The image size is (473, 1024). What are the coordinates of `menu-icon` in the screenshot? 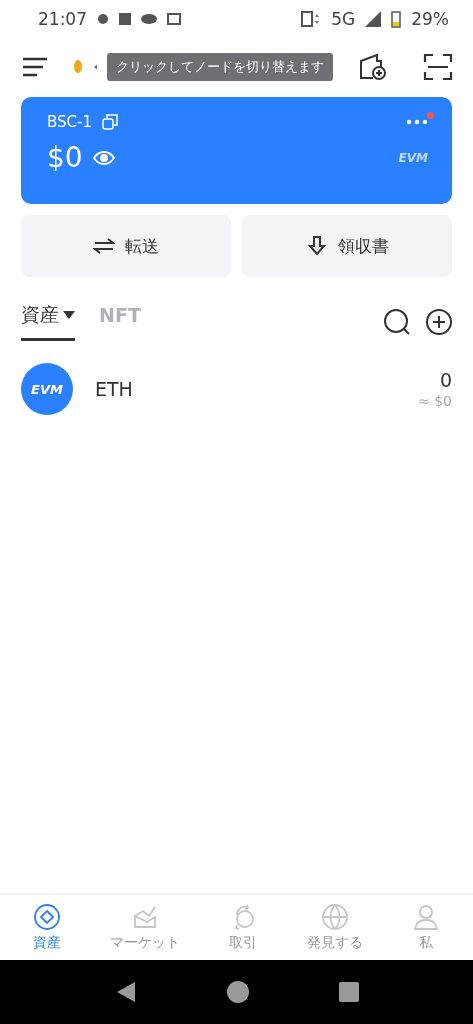 It's located at (35, 66).